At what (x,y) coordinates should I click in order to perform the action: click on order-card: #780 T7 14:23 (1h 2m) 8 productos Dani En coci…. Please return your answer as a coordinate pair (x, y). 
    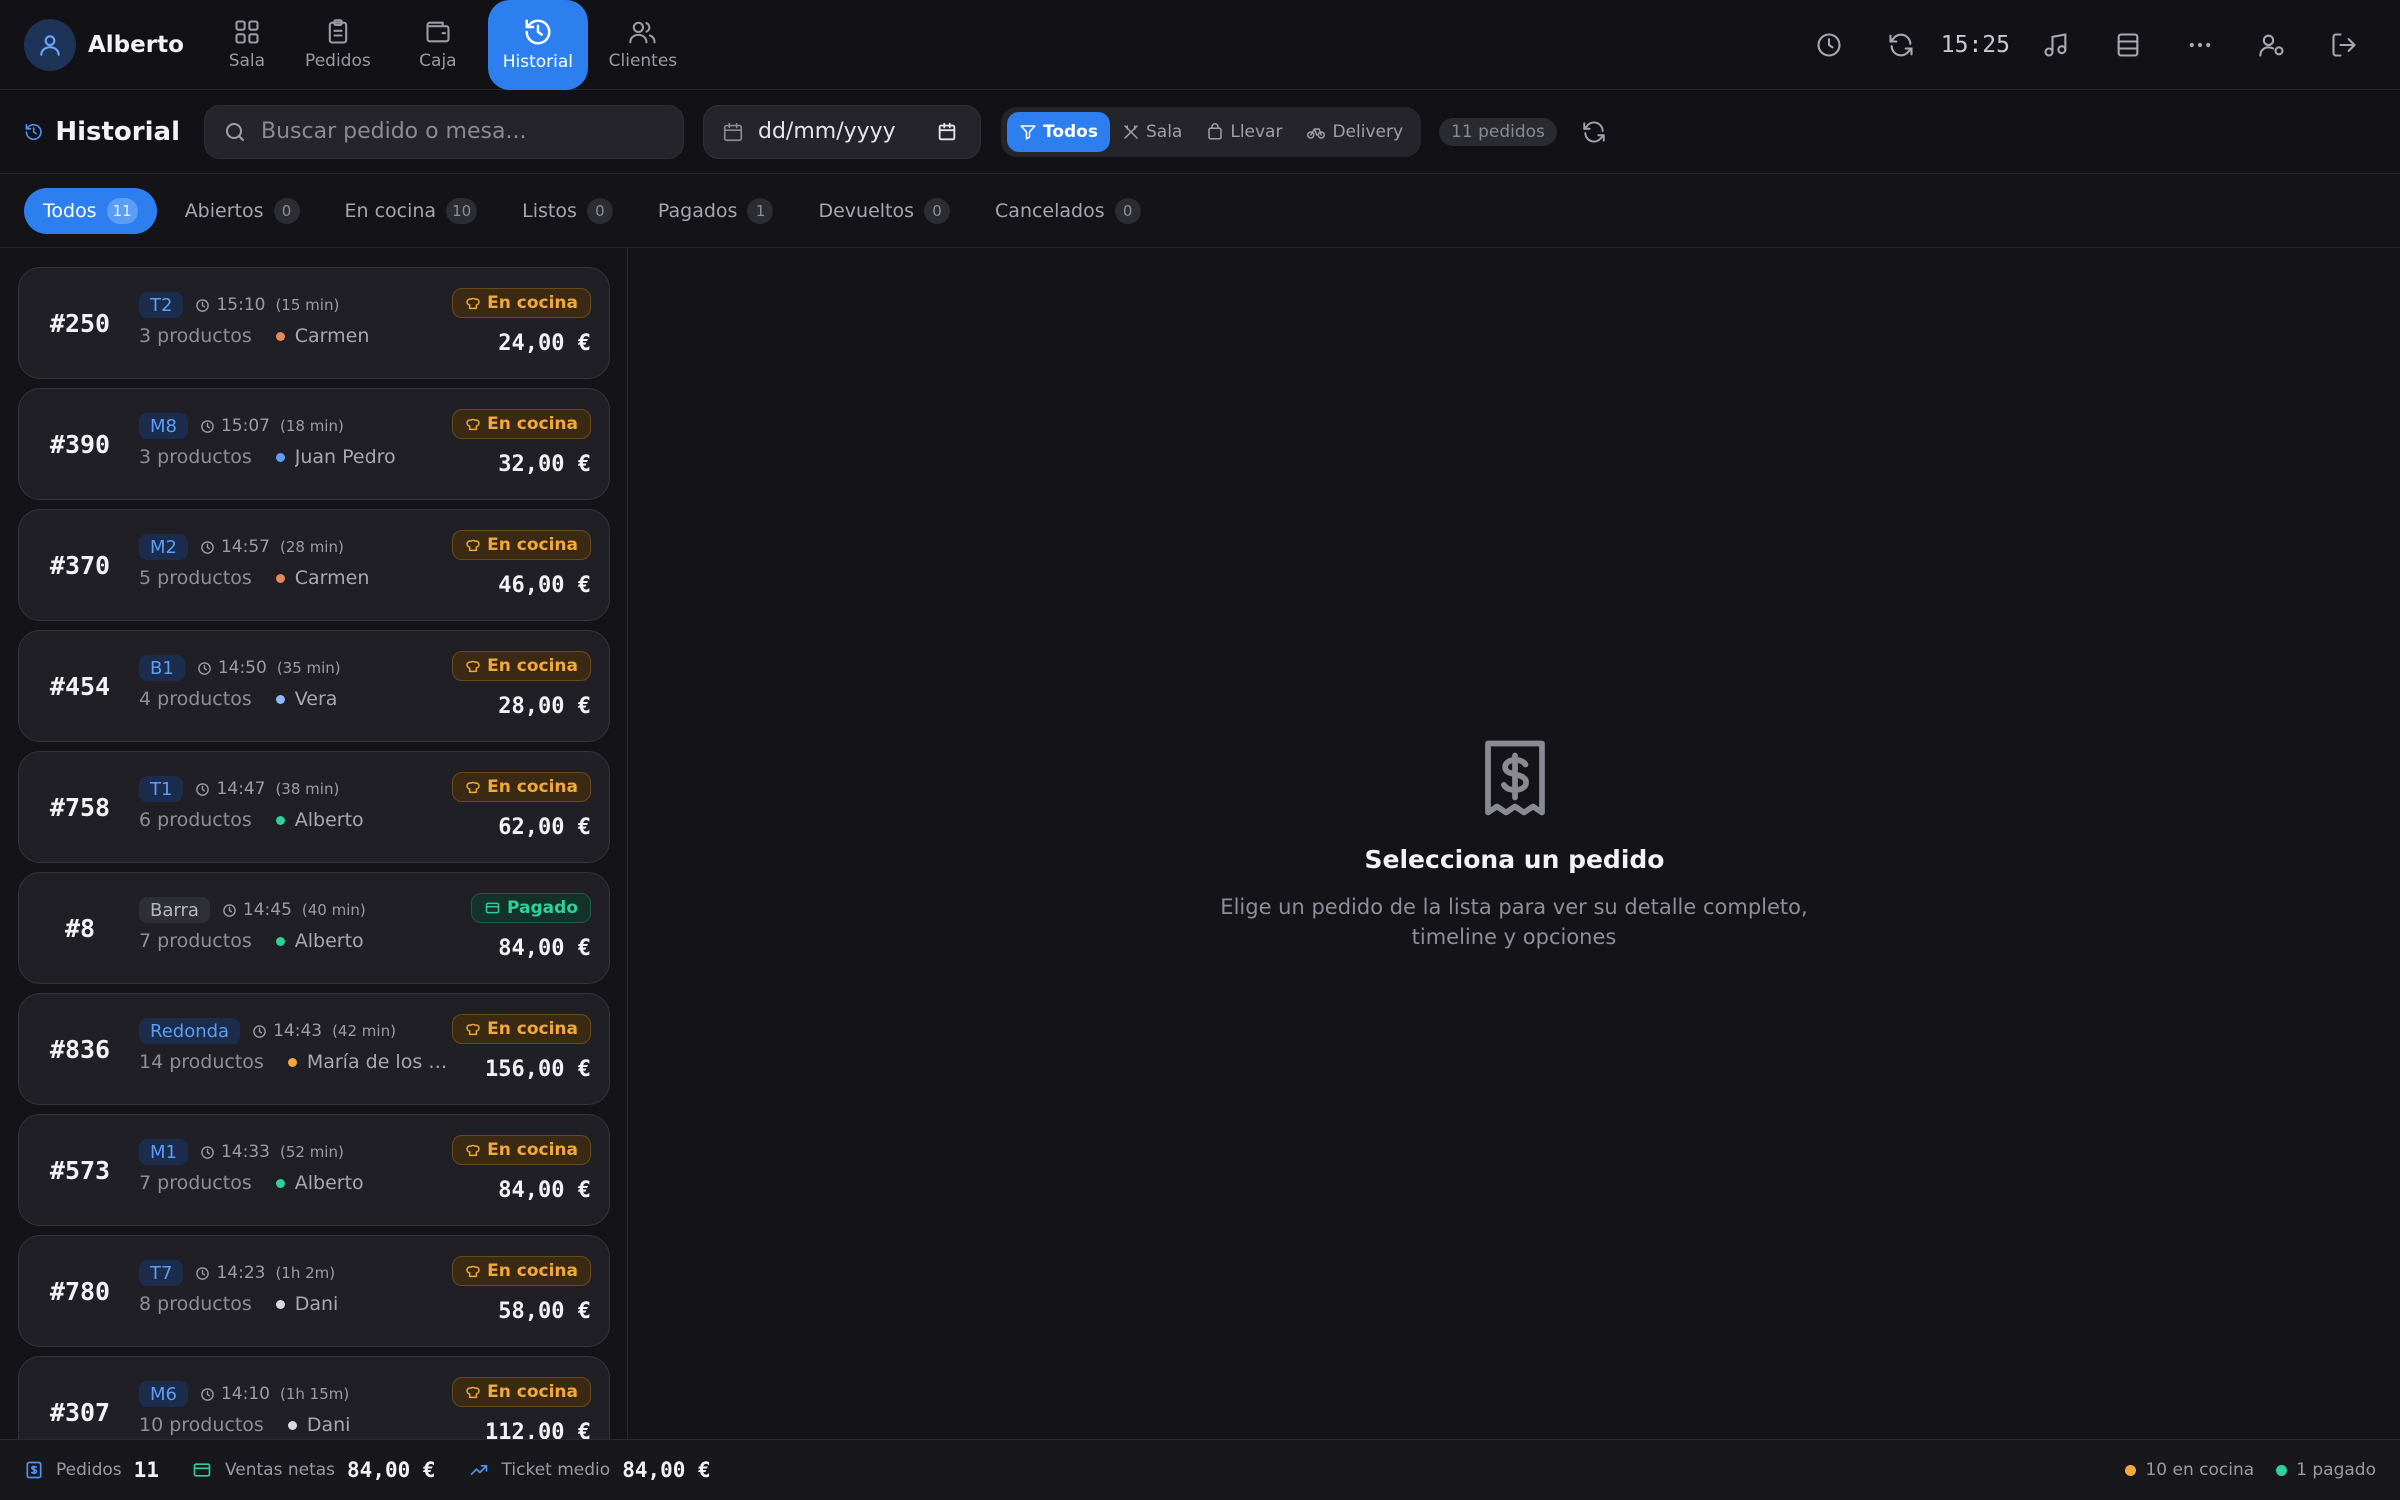
    Looking at the image, I should click on (314, 1291).